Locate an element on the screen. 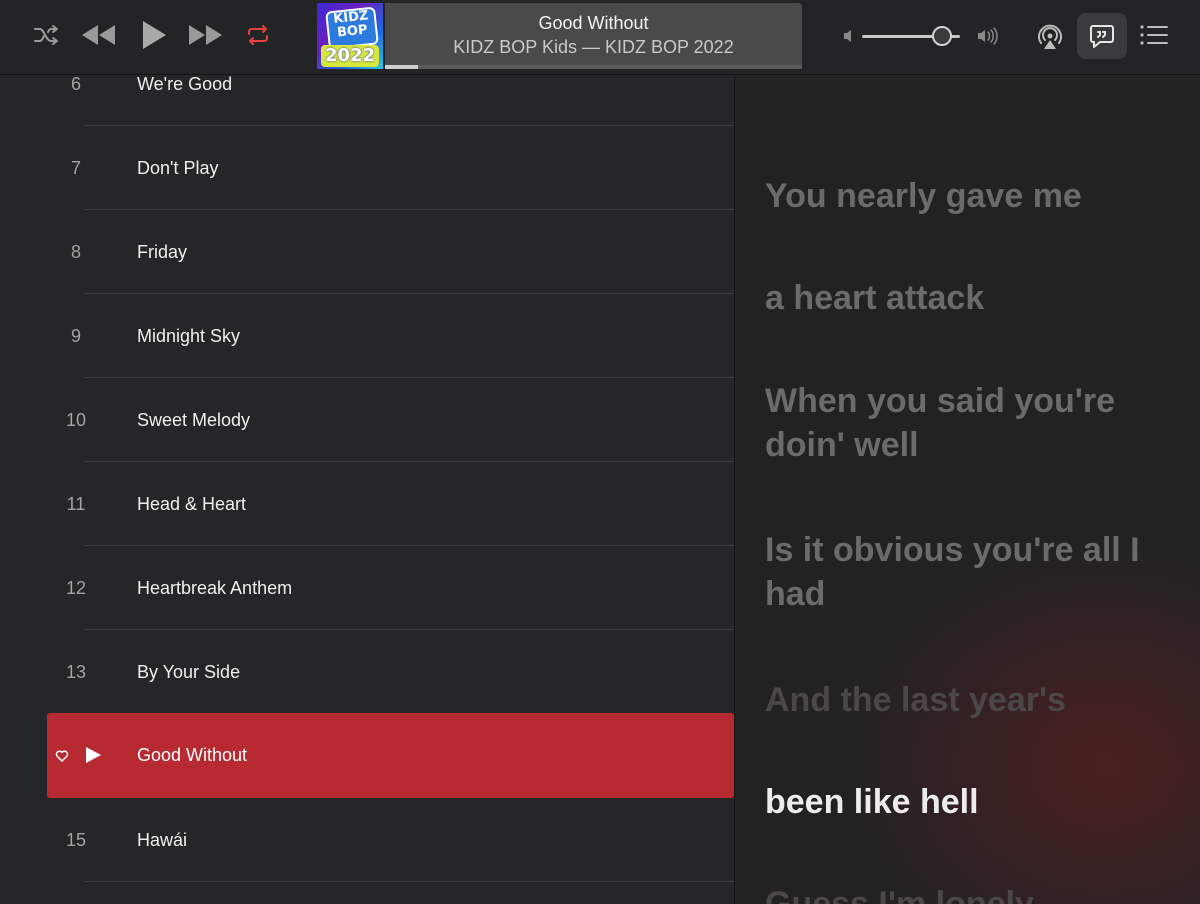  progress-bar is located at coordinates (593, 67).